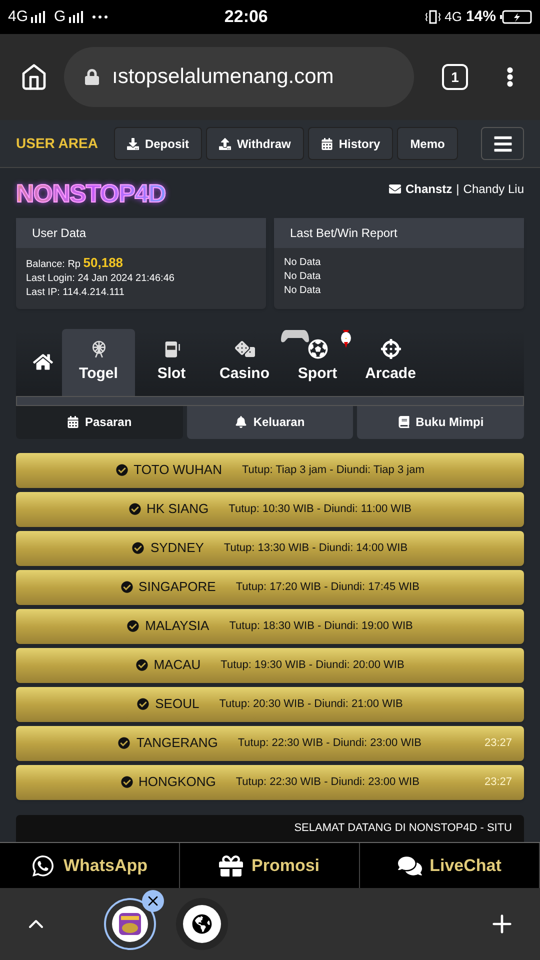  What do you see at coordinates (177, 548) in the screenshot?
I see `market-name: SYDNEY` at bounding box center [177, 548].